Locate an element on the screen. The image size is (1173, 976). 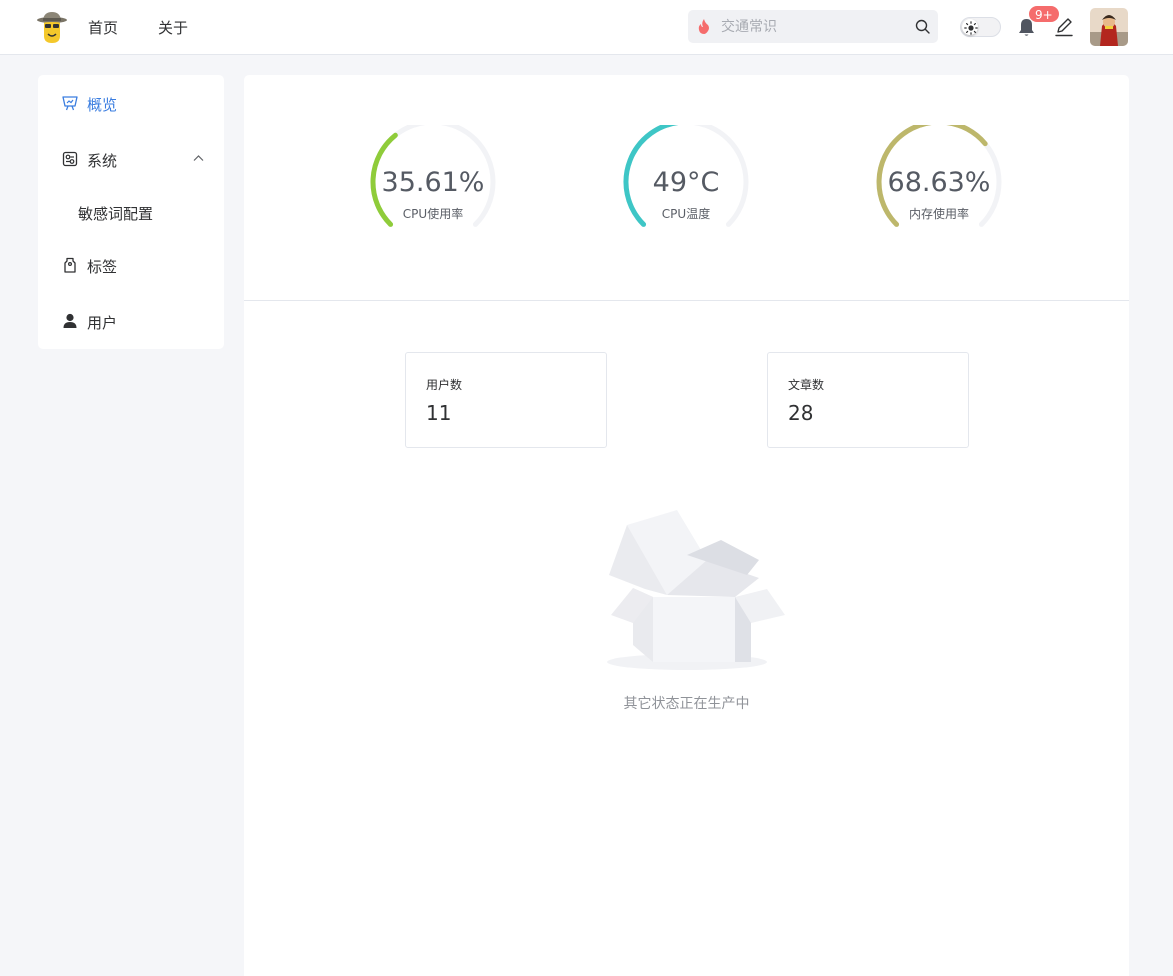
cpu-temperature-gauge: 49°C CPU温度 is located at coordinates (686, 180).